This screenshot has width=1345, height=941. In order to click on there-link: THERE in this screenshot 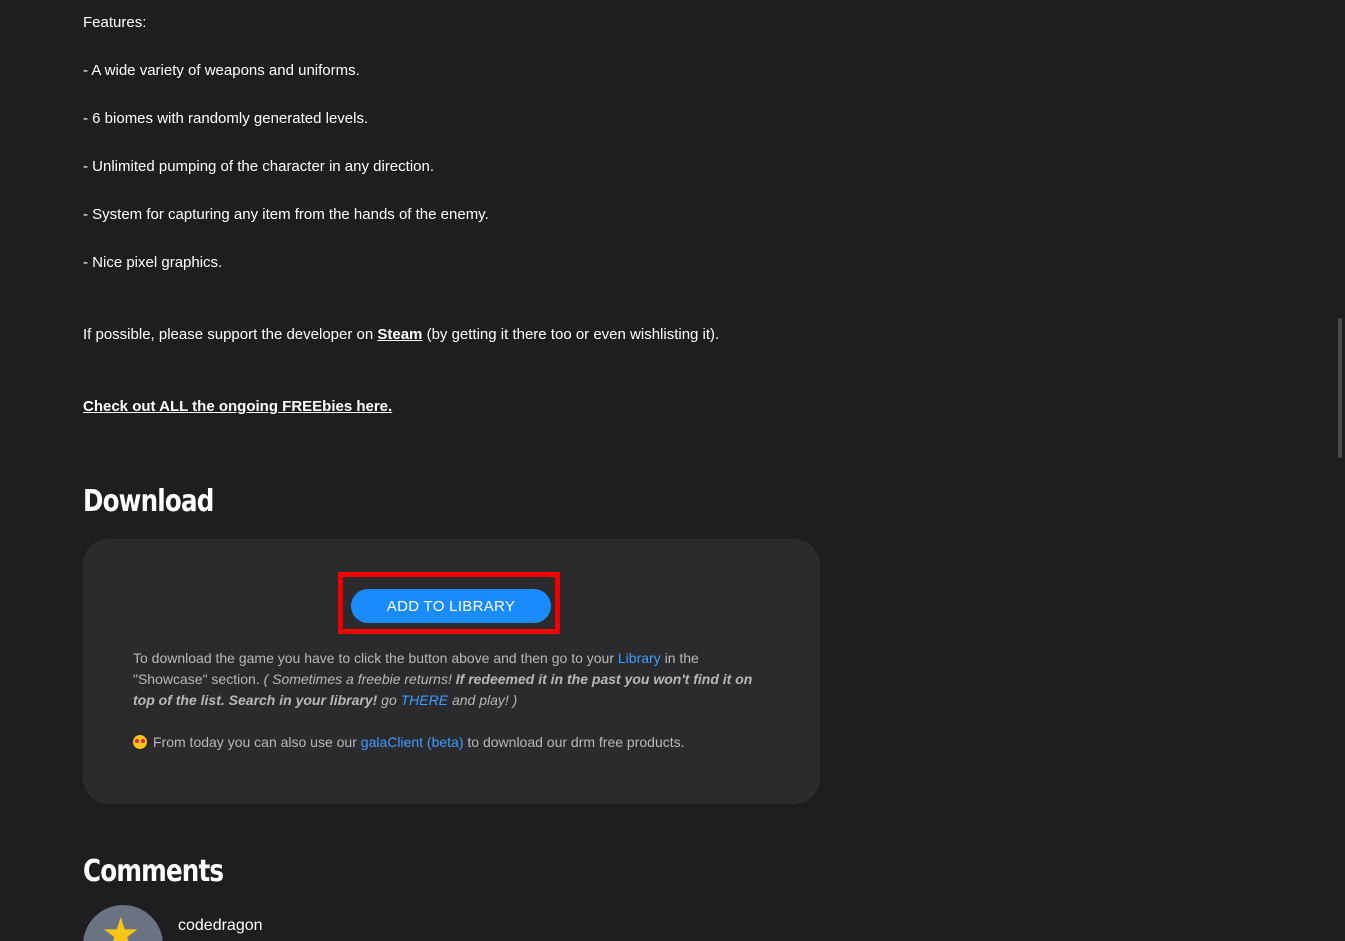, I will do `click(424, 700)`.